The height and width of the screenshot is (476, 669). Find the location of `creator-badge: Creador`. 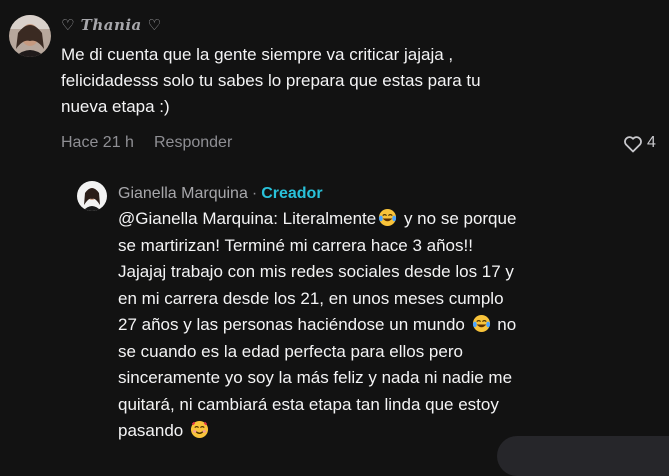

creator-badge: Creador is located at coordinates (292, 193).